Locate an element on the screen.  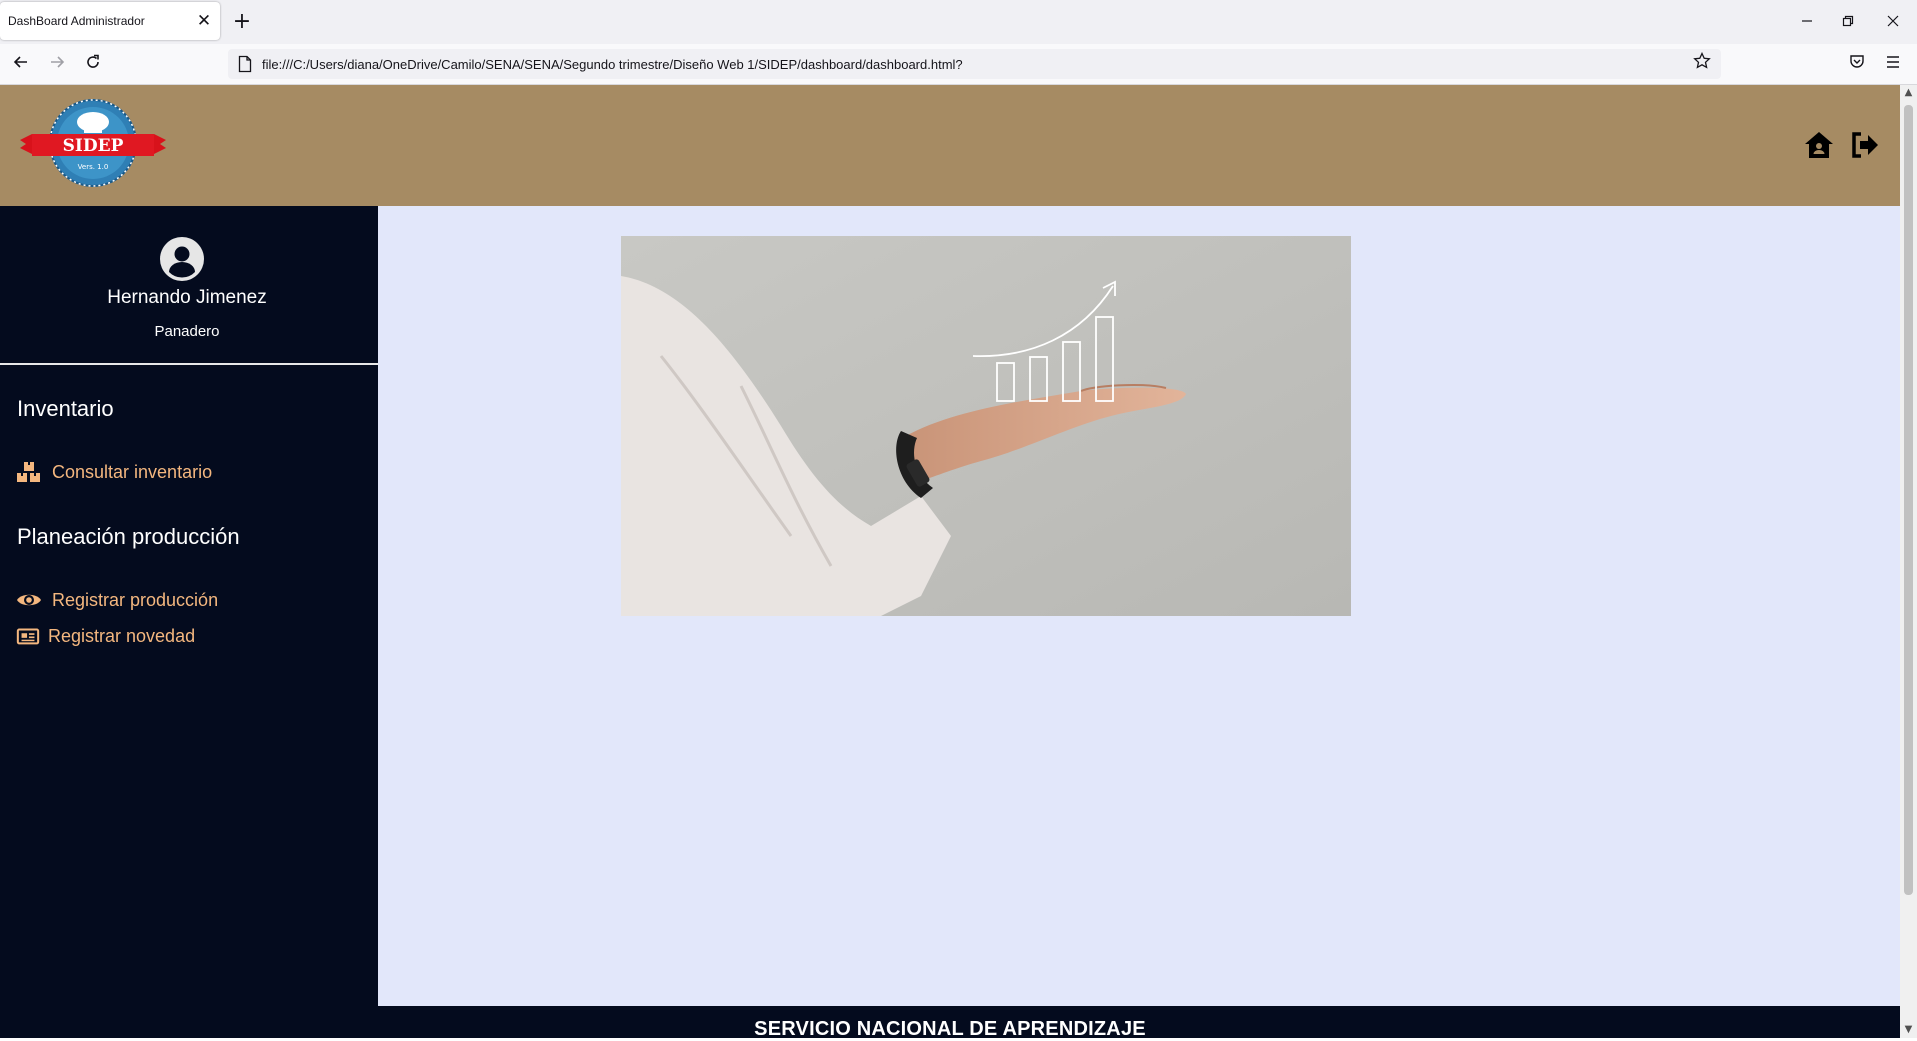
reload-icon is located at coordinates (93, 64).